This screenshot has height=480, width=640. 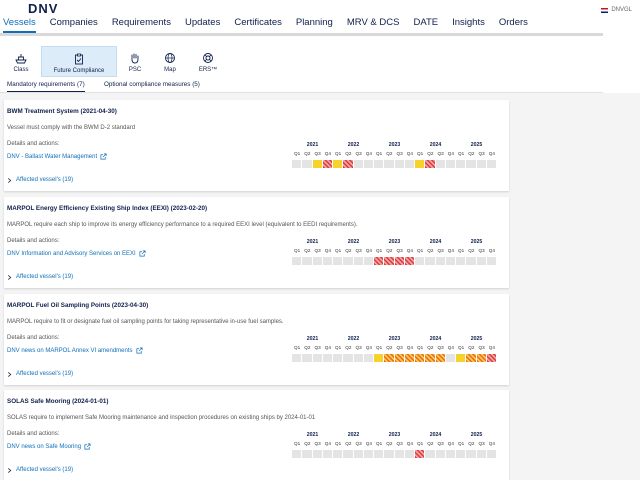 I want to click on details-link-label: DNV - Ballast Water Management, so click(x=52, y=156).